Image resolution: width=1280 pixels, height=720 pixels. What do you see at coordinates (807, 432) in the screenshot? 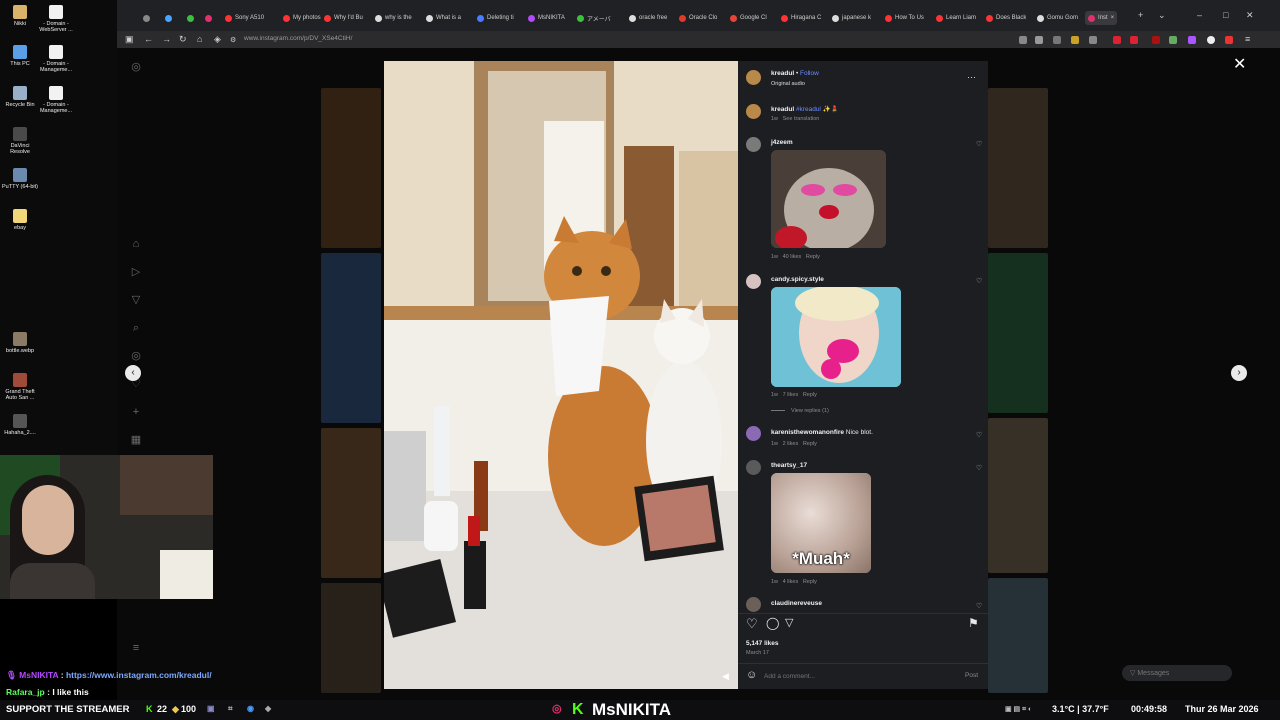
I see `comment-username: karenisthewomanonfire` at bounding box center [807, 432].